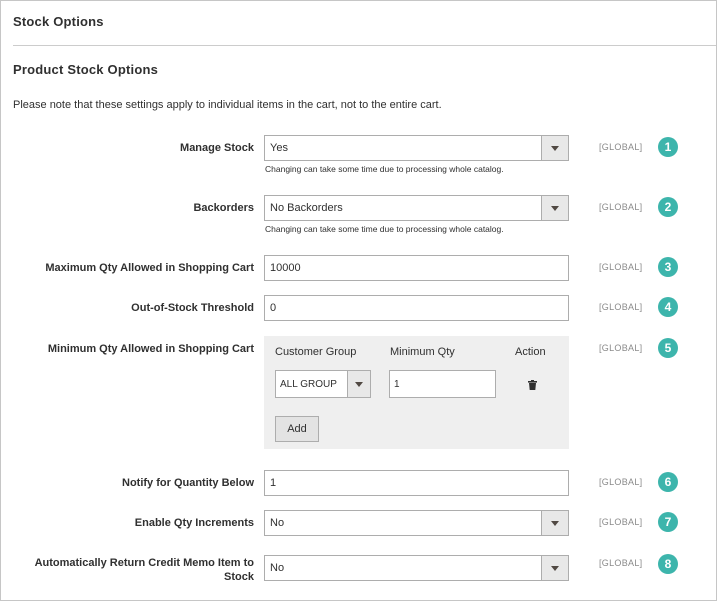 The image size is (717, 601). Describe the element at coordinates (668, 348) in the screenshot. I see `step-badge: 5` at that location.